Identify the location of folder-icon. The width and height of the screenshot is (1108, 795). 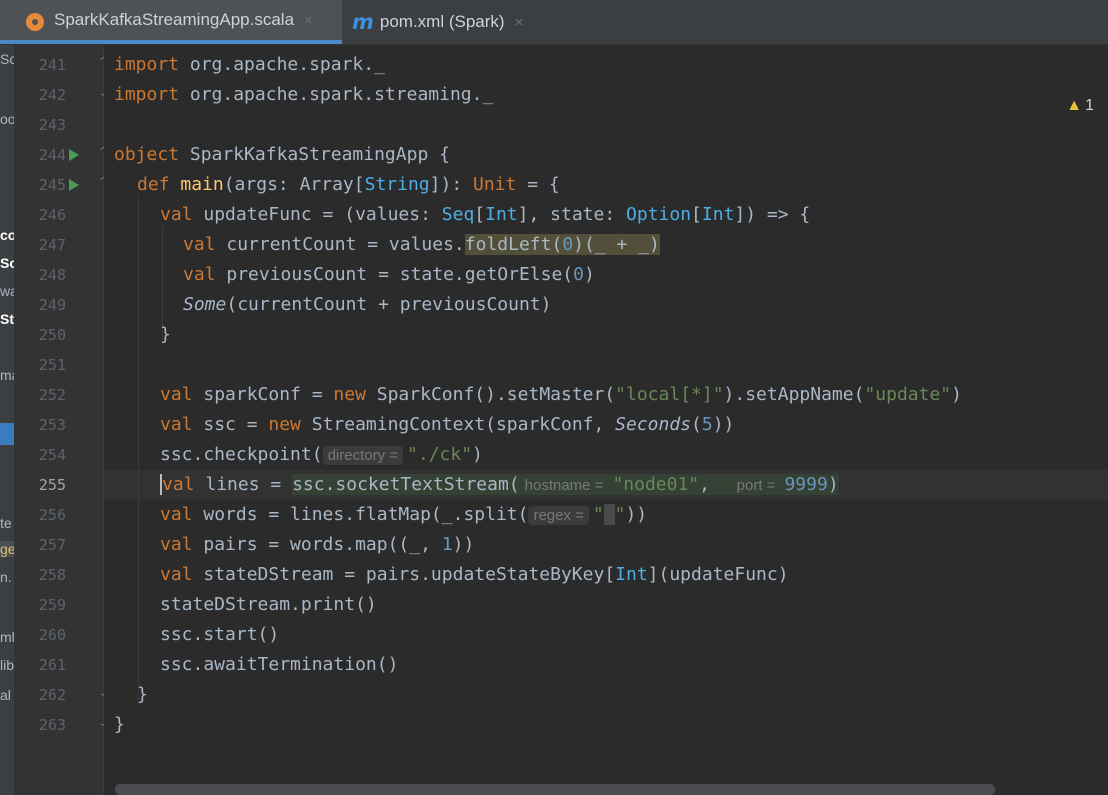
(7, 434).